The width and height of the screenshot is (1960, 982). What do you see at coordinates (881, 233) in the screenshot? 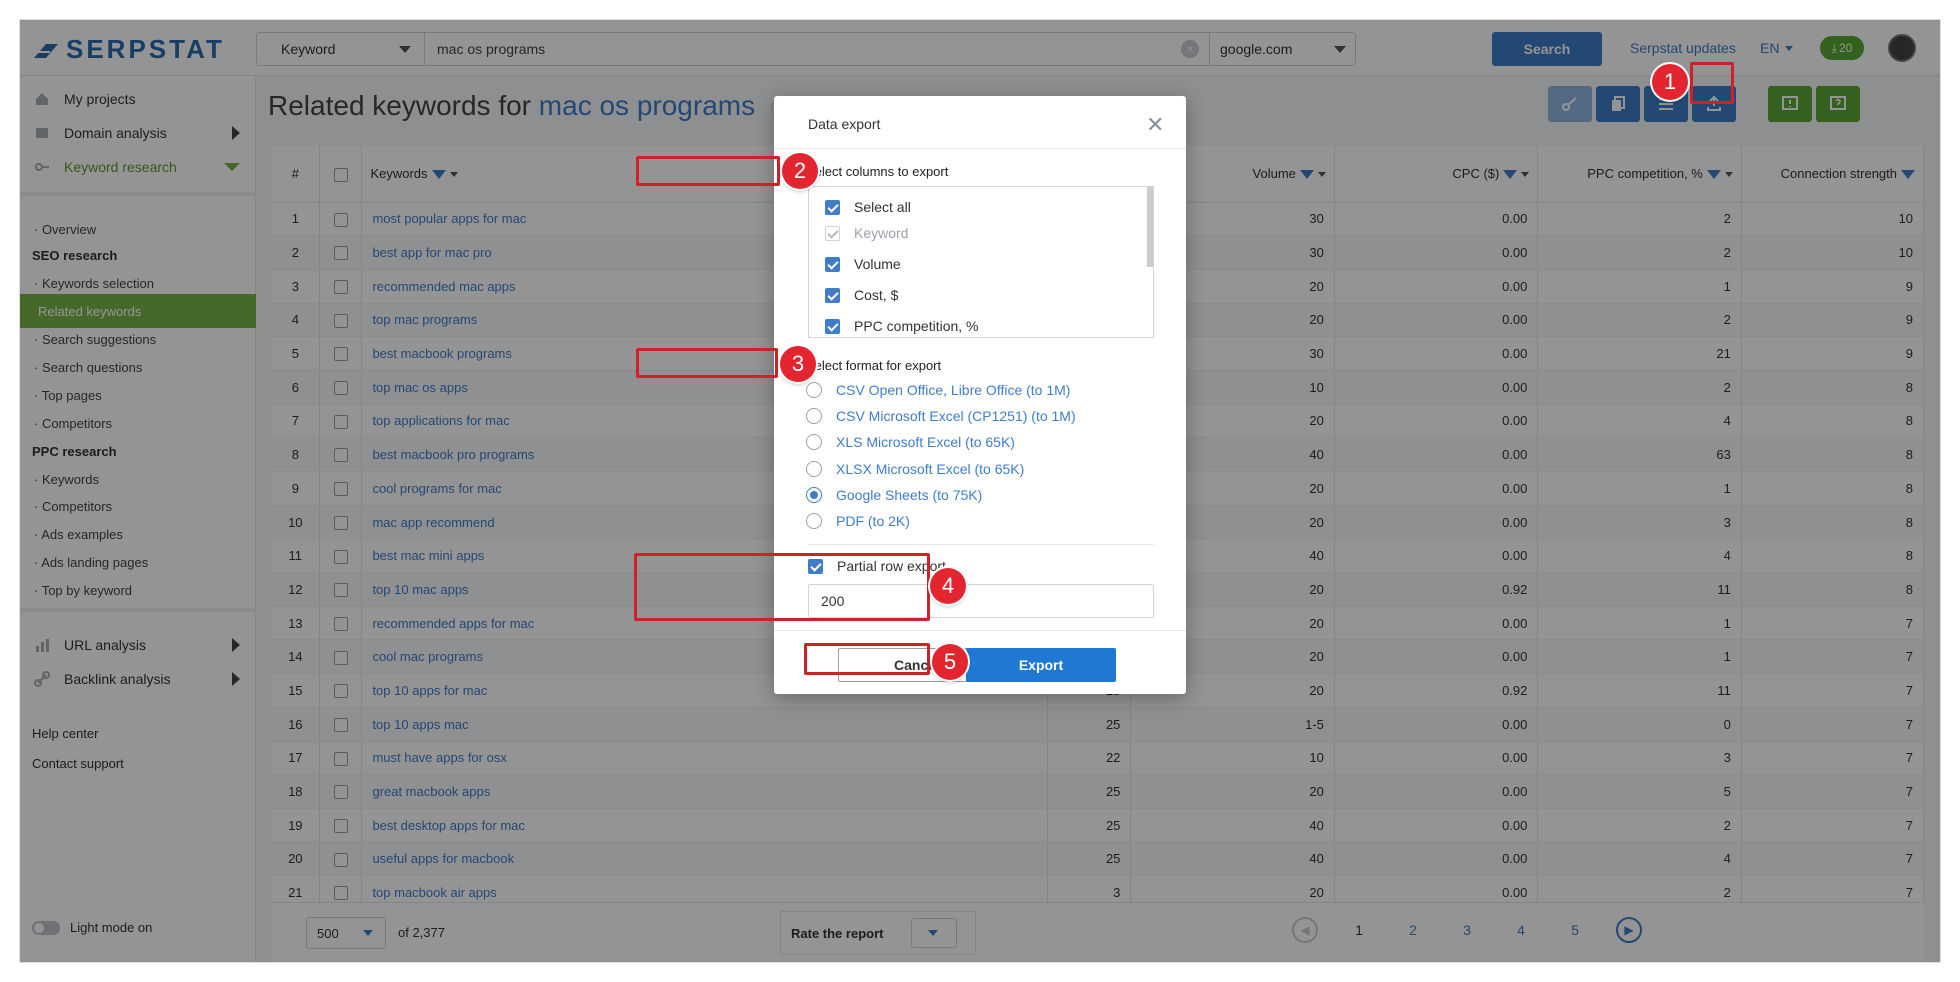
I see `column-option-label: Keyword` at bounding box center [881, 233].